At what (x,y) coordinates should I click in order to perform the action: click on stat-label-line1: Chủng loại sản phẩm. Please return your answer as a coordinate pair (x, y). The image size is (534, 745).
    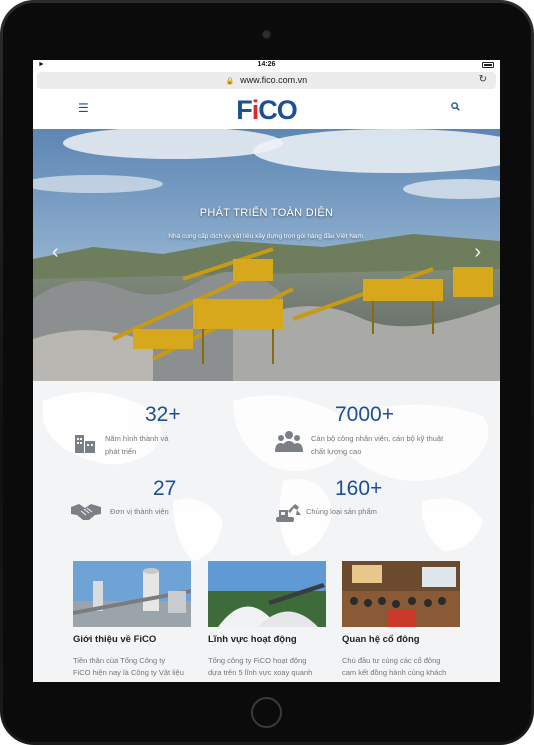
    Looking at the image, I should click on (341, 511).